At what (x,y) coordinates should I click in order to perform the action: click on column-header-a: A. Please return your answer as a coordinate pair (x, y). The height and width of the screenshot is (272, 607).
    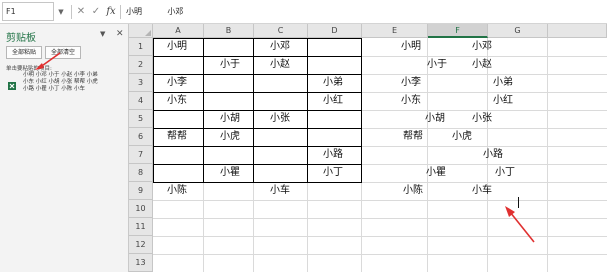
    Looking at the image, I should click on (178, 31).